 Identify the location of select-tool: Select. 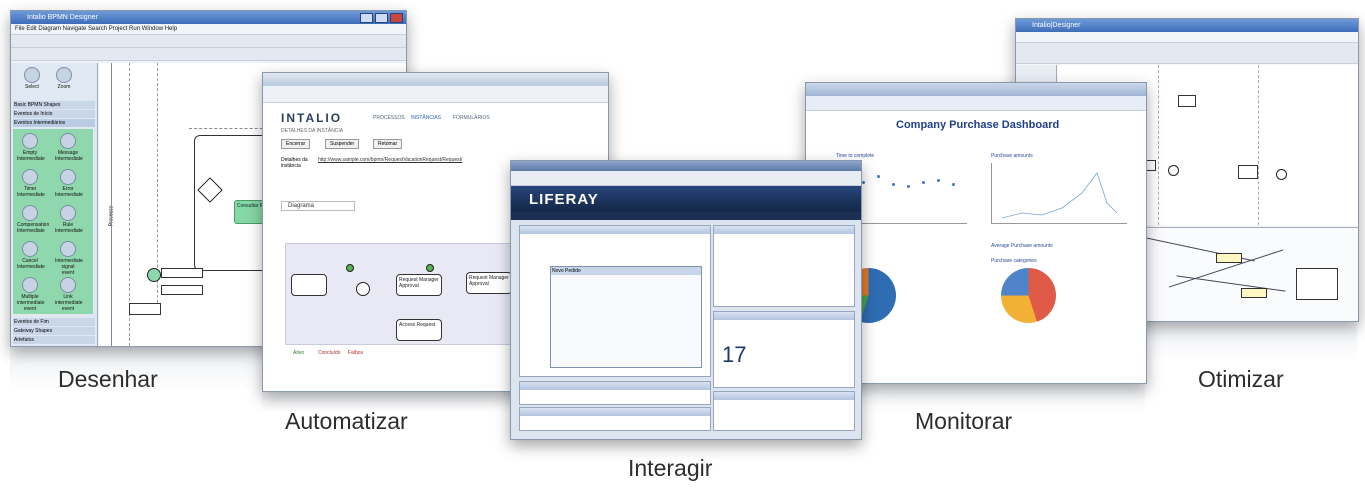
(32, 78).